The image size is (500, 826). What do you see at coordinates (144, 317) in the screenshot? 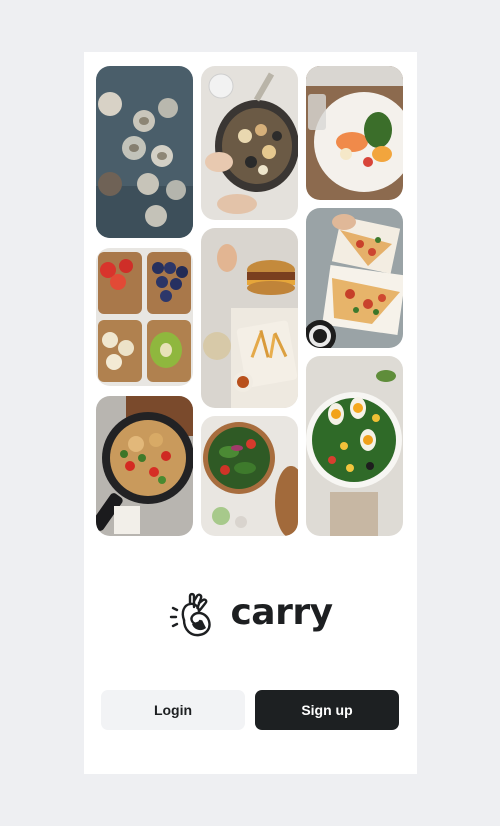
I see `toast-bites-photo` at bounding box center [144, 317].